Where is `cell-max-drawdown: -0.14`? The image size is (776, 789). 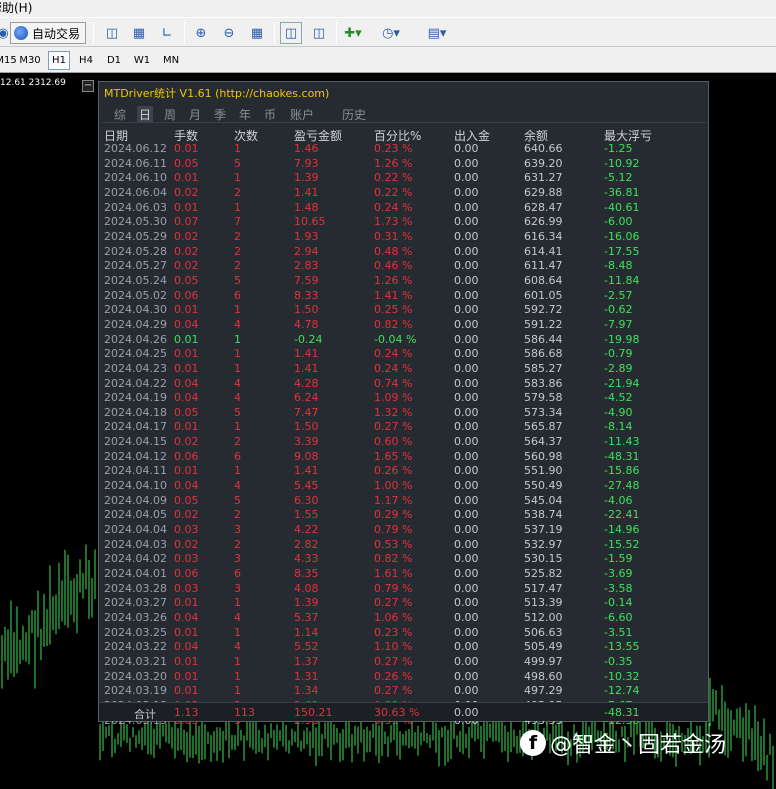
cell-max-drawdown: -0.14 is located at coordinates (618, 603).